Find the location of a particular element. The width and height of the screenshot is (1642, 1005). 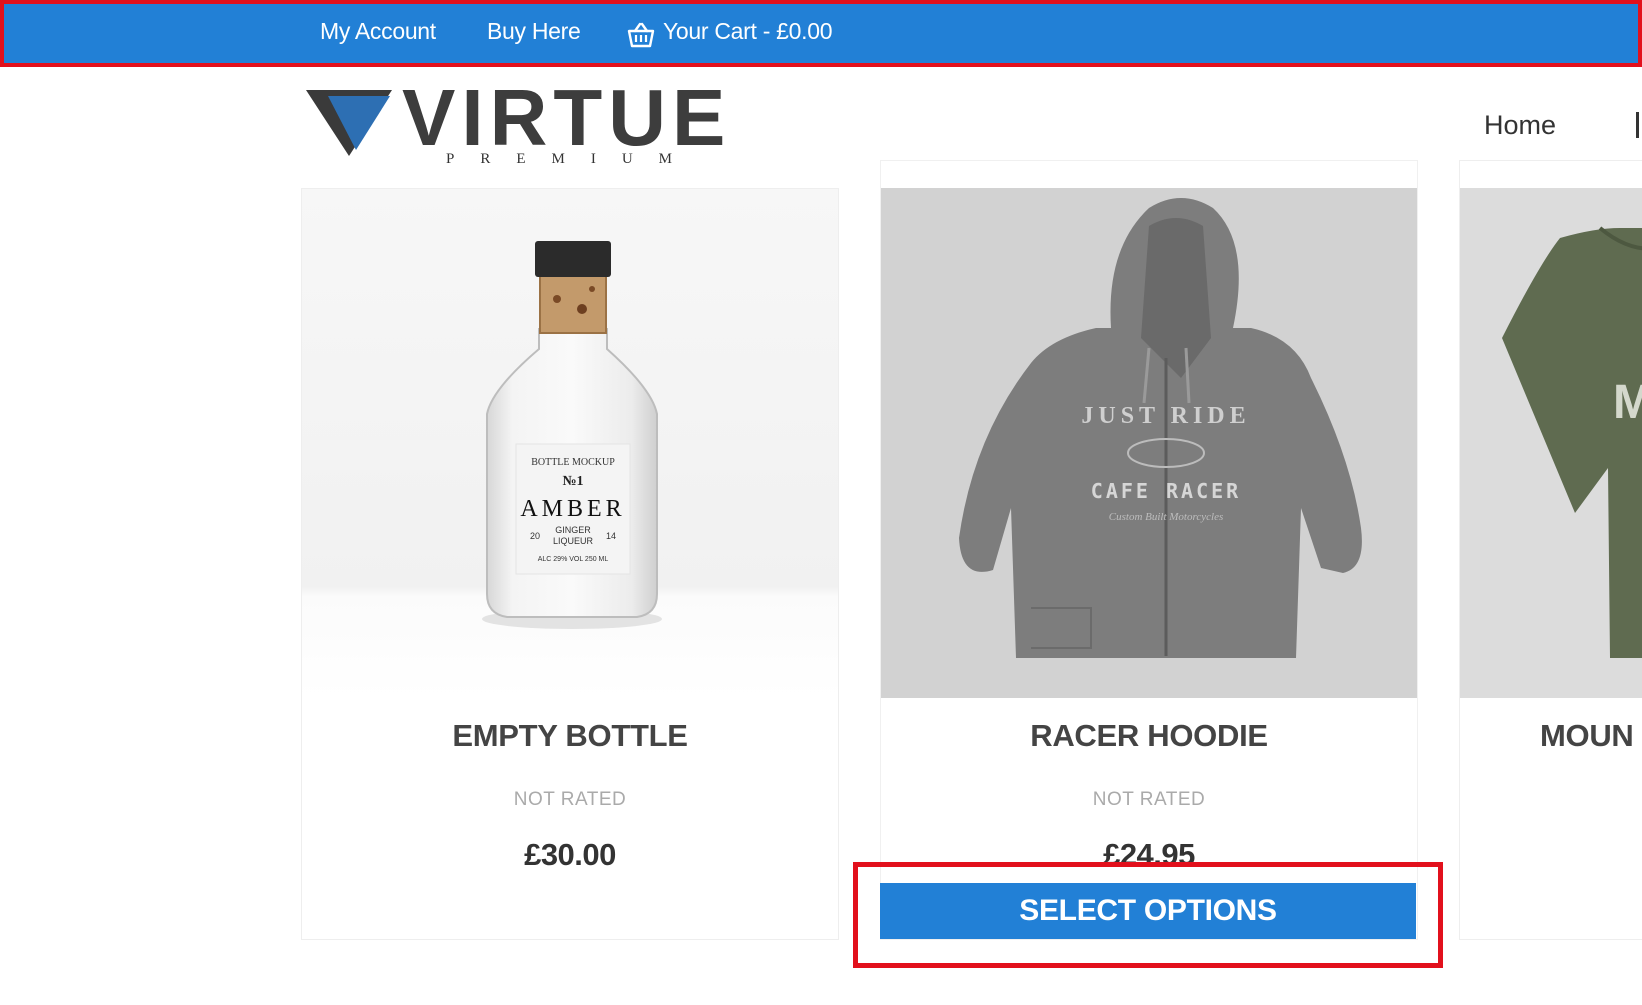

basket-icon is located at coordinates (641, 35).